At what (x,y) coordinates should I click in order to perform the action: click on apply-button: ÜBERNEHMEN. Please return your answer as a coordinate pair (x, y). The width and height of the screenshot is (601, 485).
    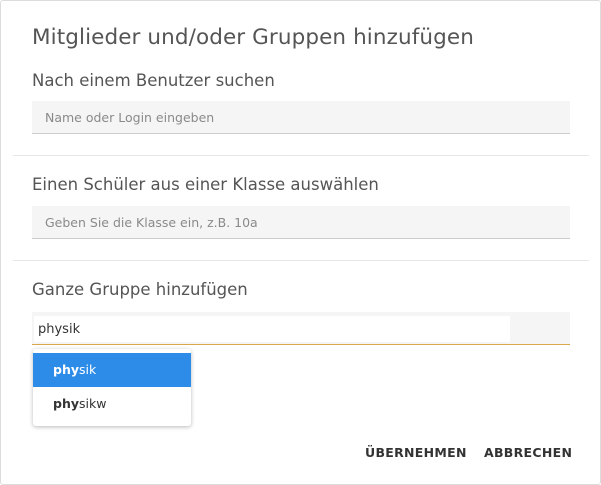
    Looking at the image, I should click on (416, 452).